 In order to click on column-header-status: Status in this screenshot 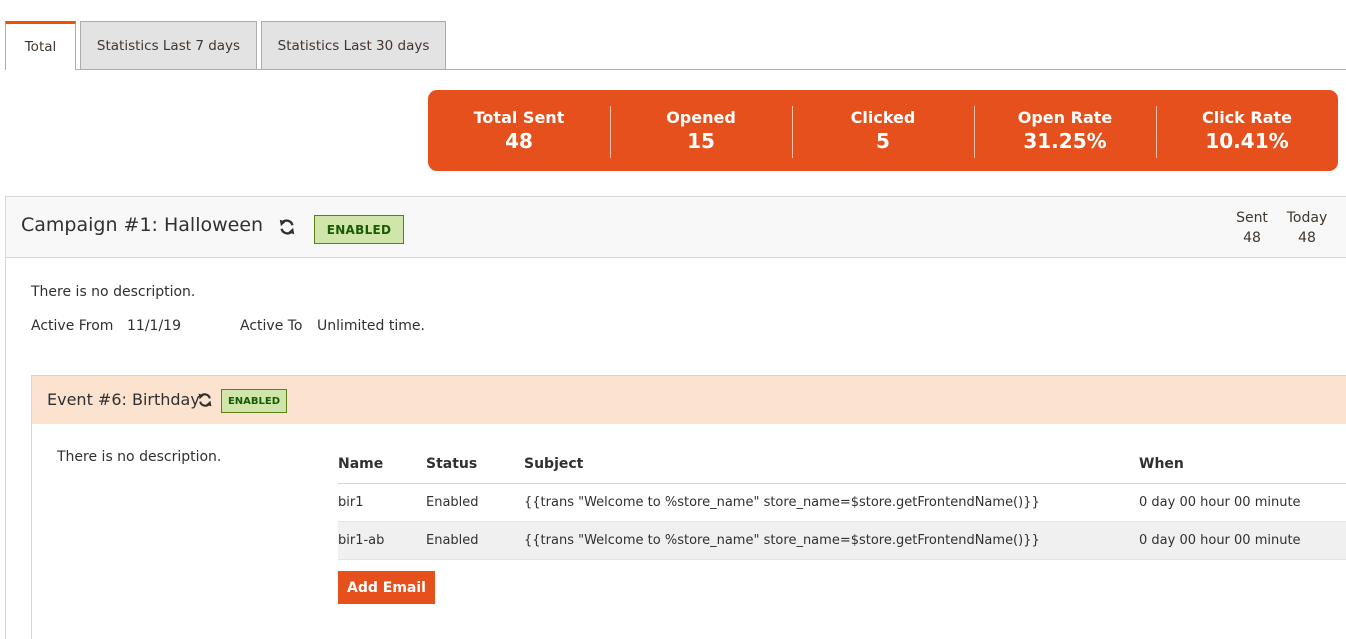, I will do `click(475, 464)`.